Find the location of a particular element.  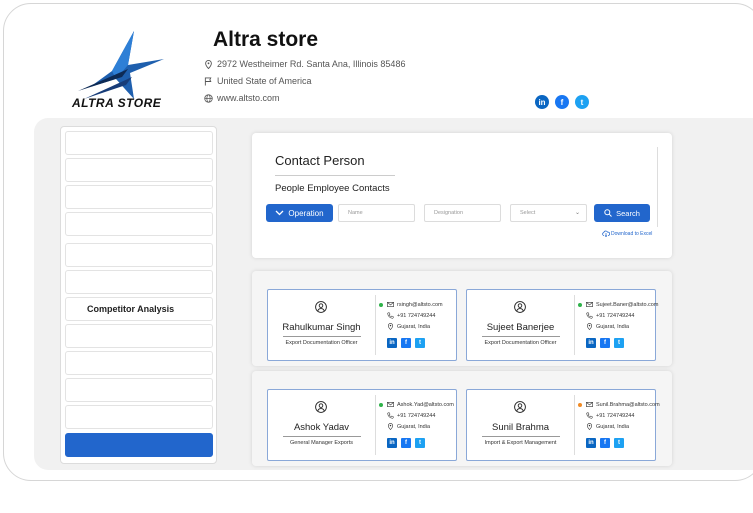

contact-email: Sujeet.Baner@altsto.com is located at coordinates (622, 304).